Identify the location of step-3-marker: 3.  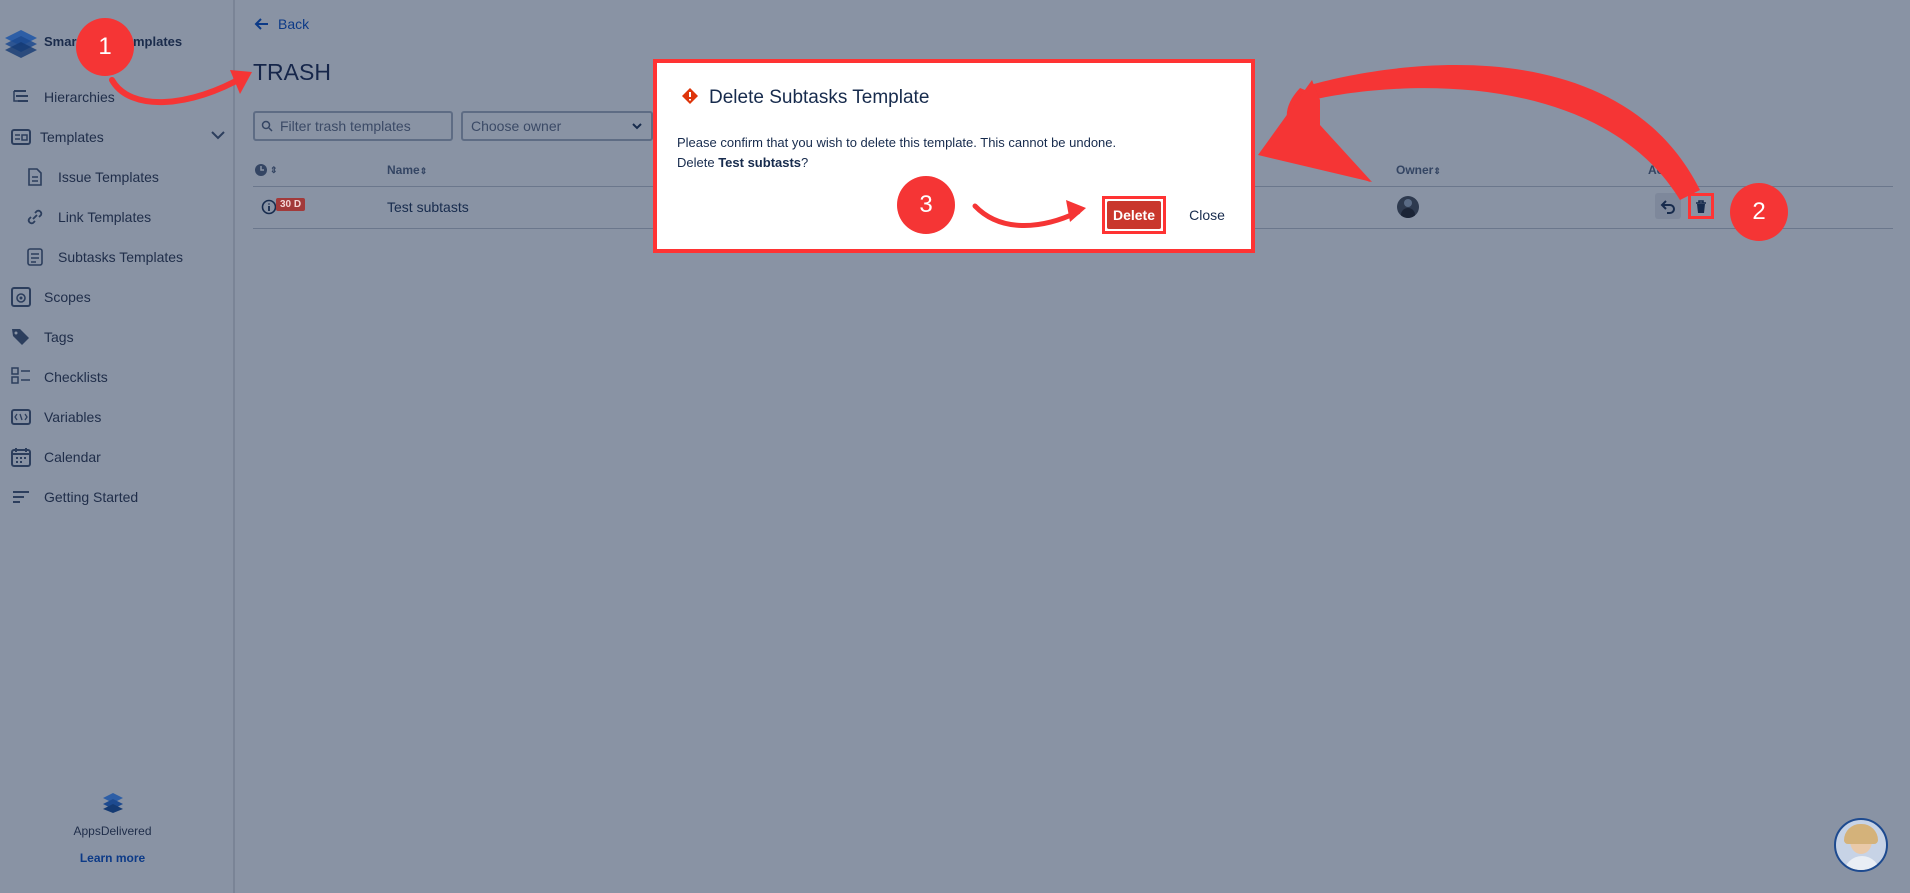
(926, 205).